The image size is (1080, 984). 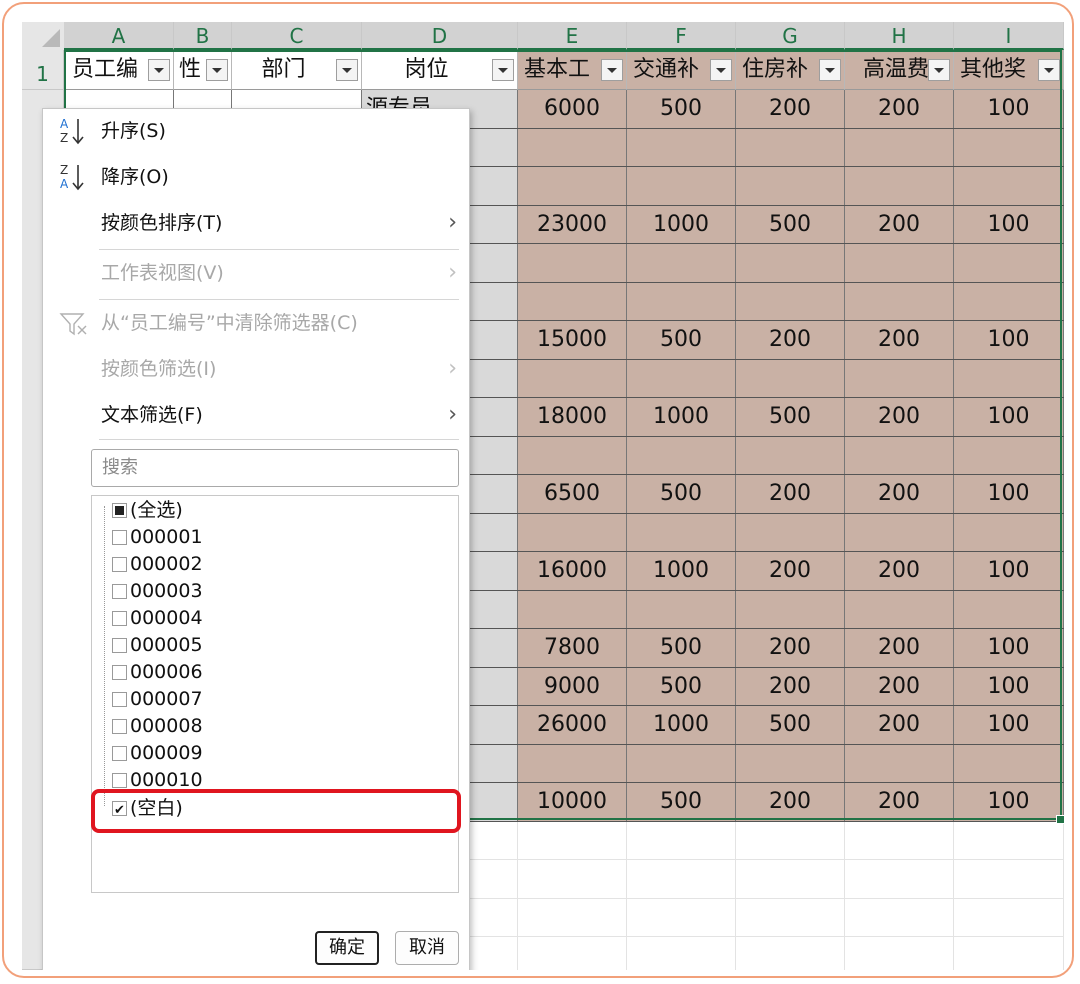 I want to click on cancel-button: 取消, so click(x=427, y=948).